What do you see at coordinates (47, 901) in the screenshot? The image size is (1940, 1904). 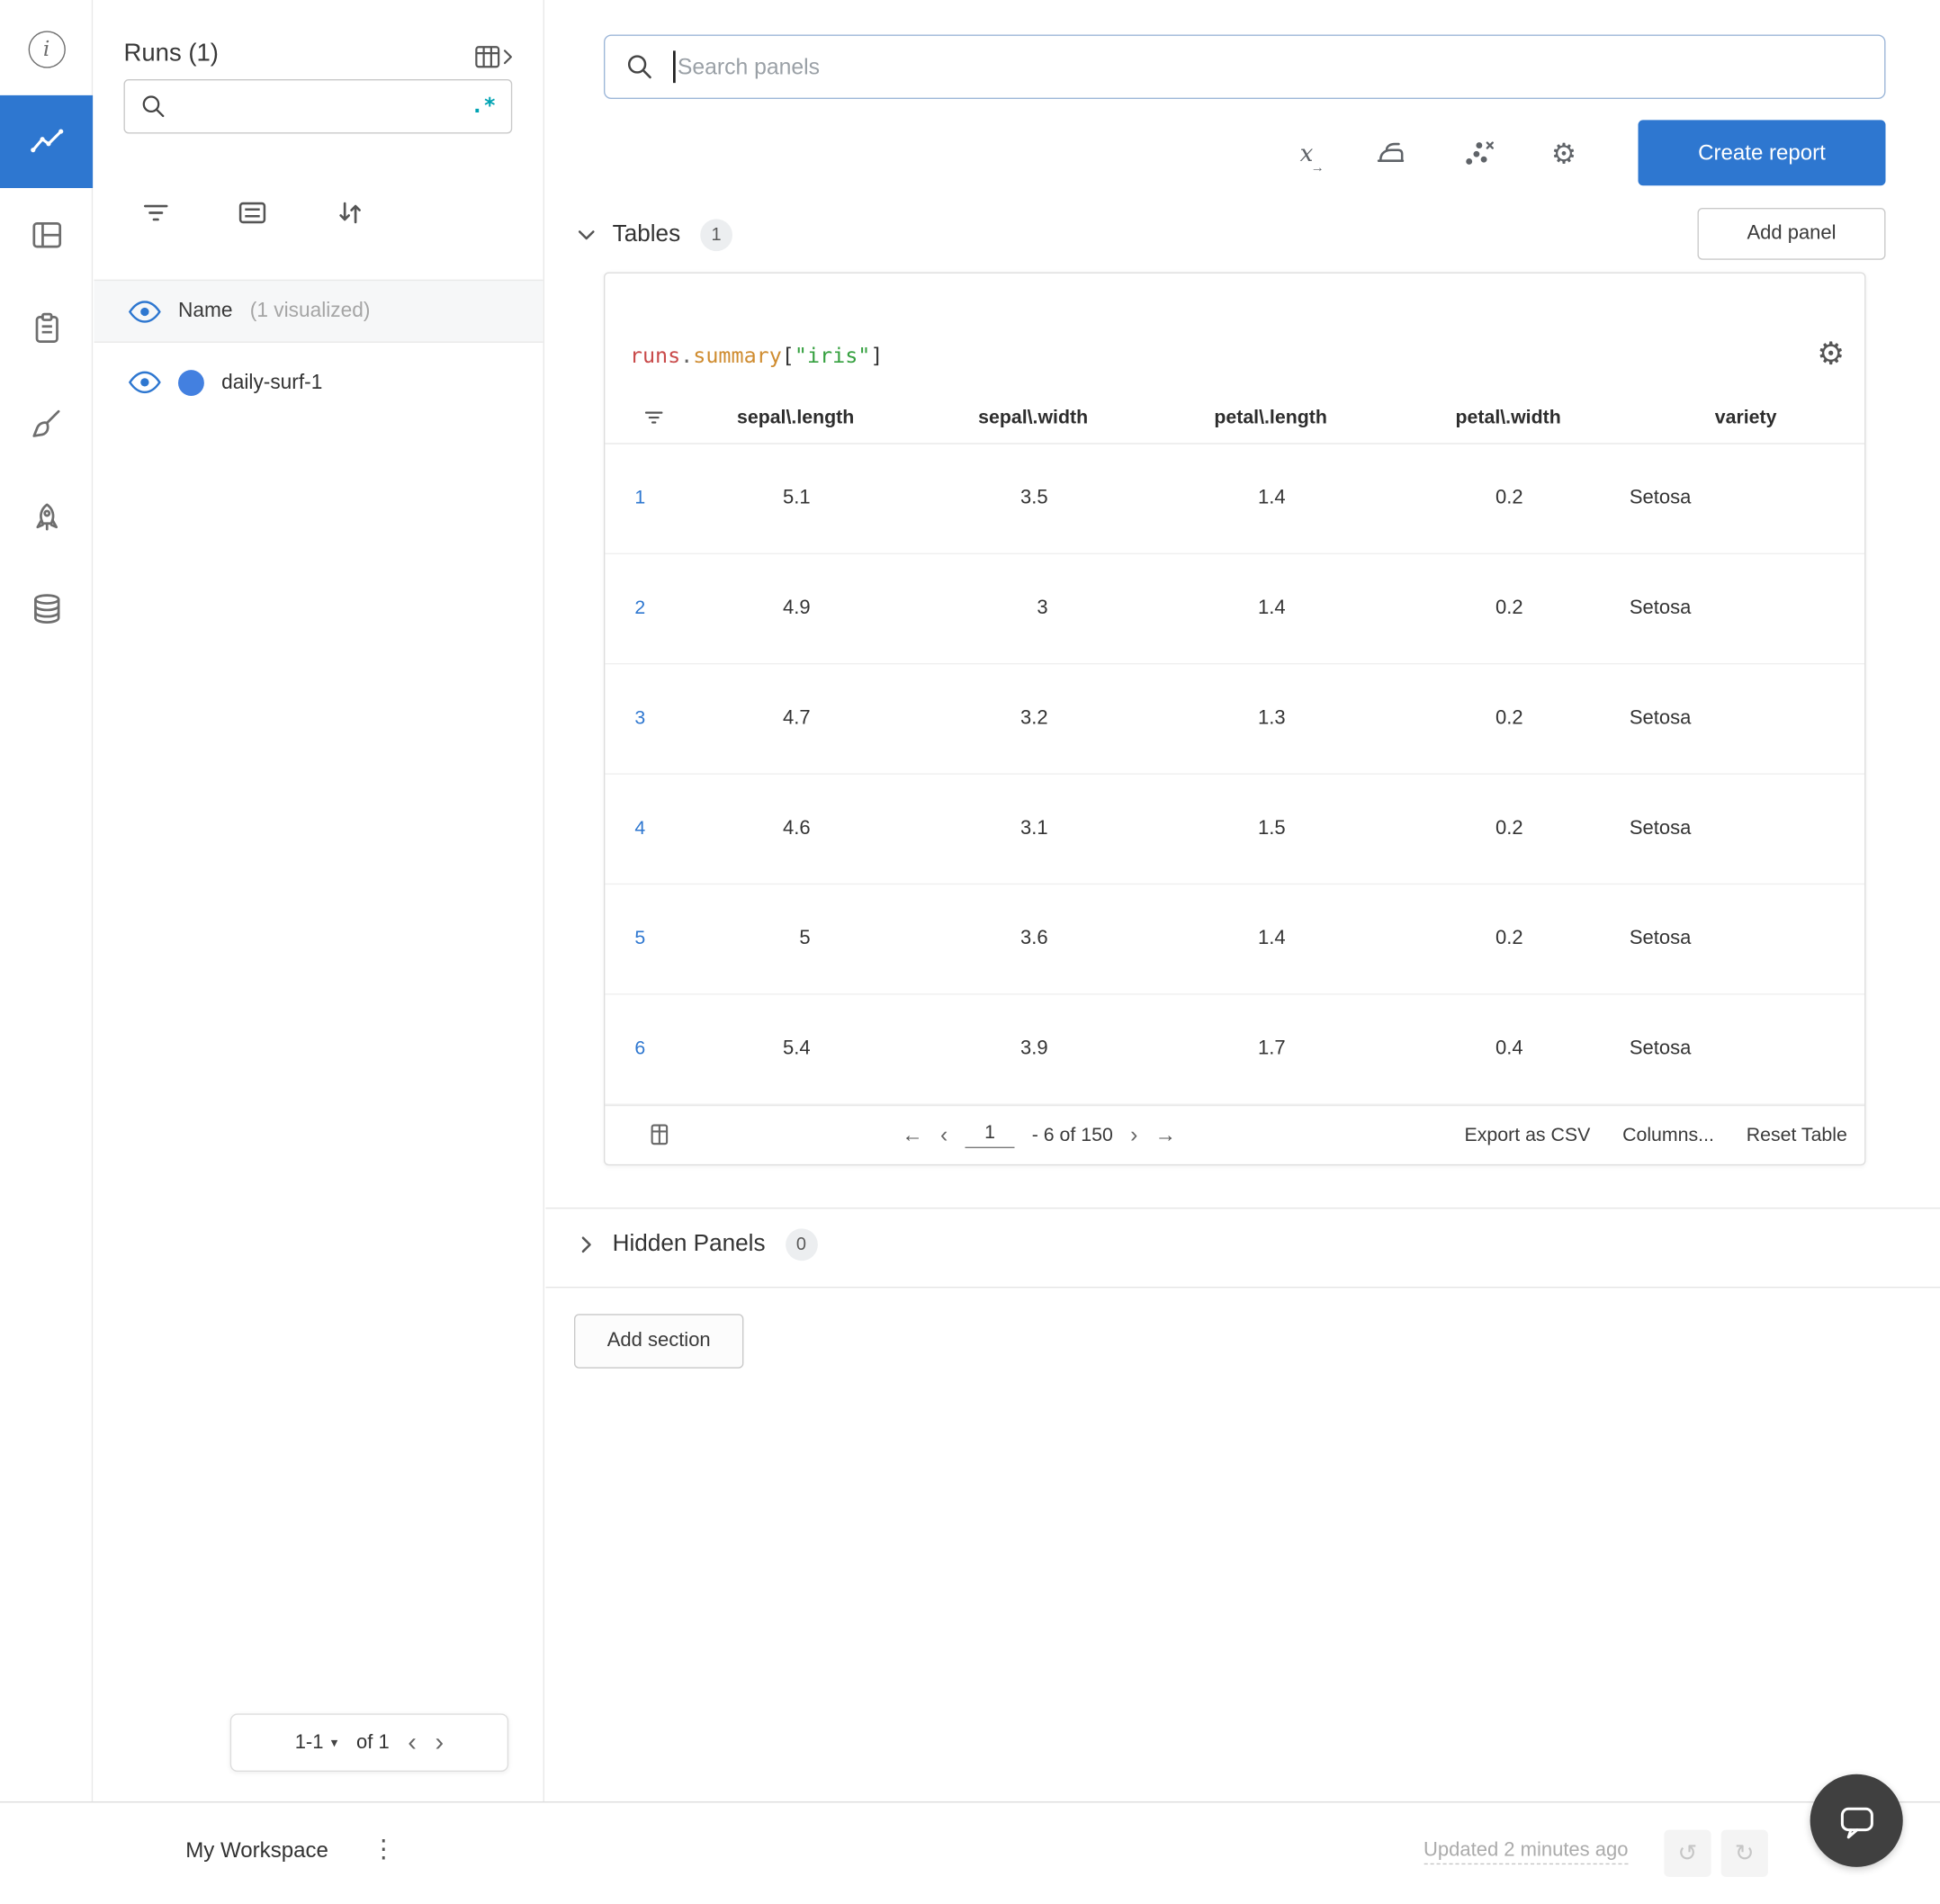 I see `icon-rail` at bounding box center [47, 901].